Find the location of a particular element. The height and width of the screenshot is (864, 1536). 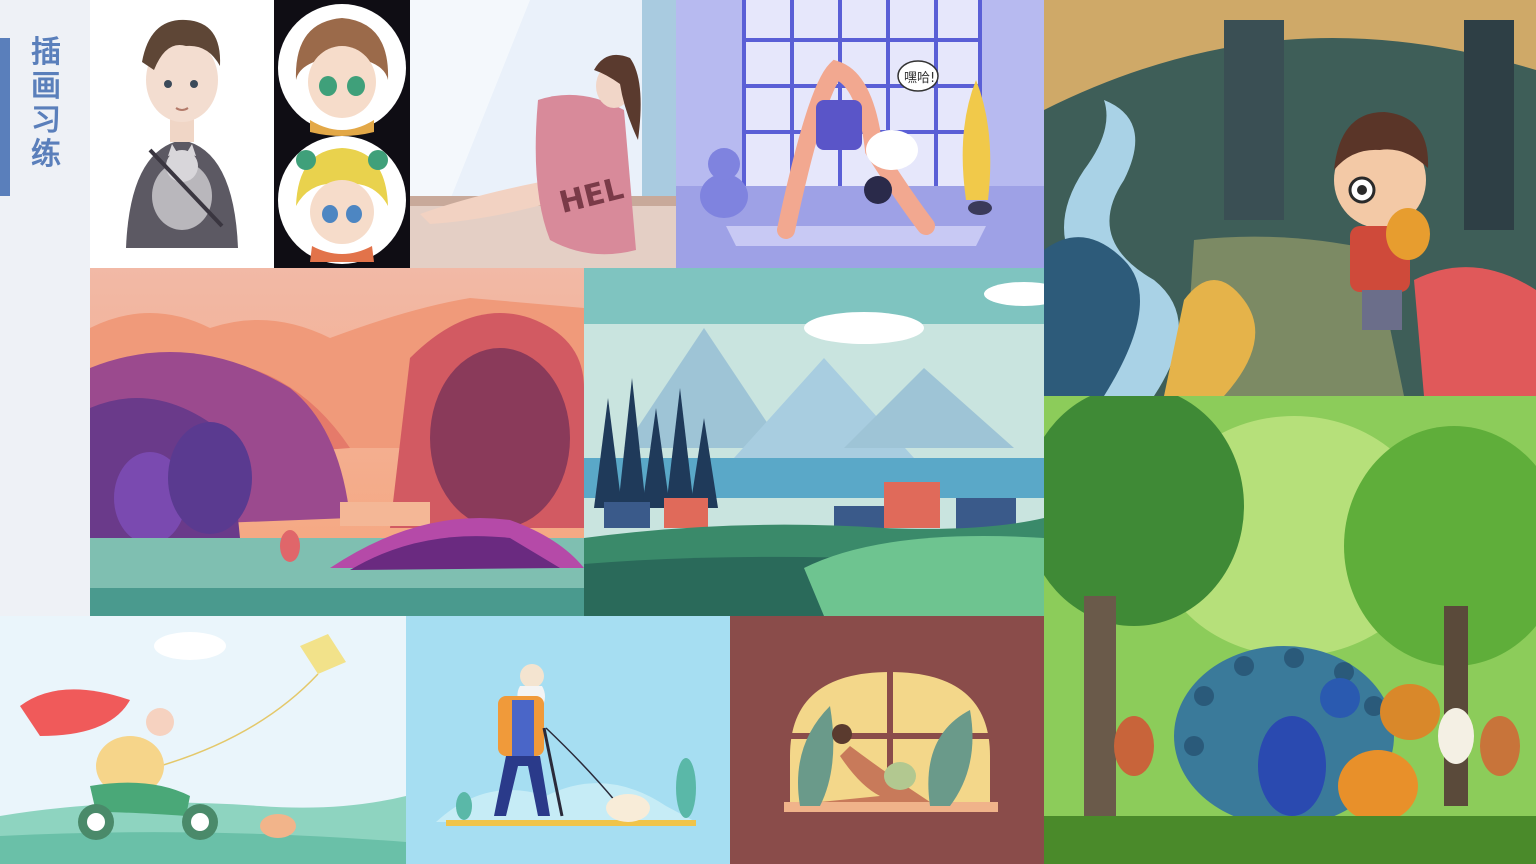

illustration-old-man-dog is located at coordinates (568, 740).